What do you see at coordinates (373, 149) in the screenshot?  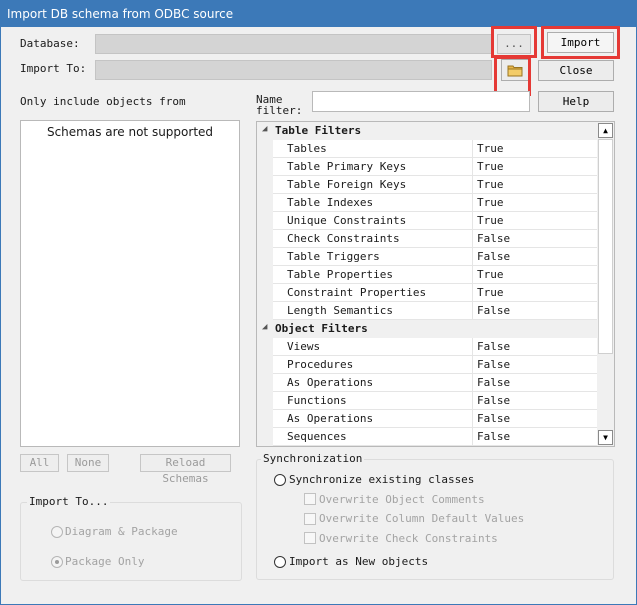 I see `filter-name: Tables` at bounding box center [373, 149].